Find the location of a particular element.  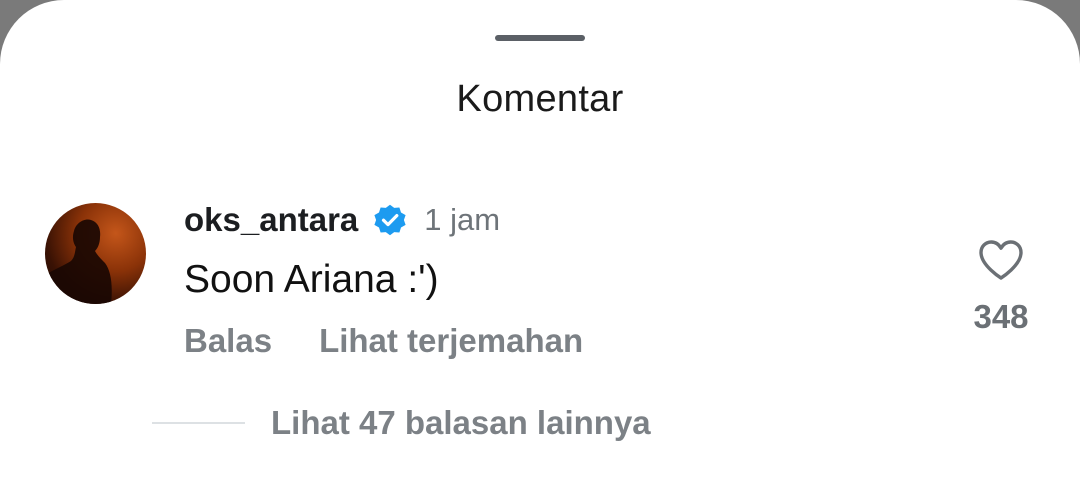

view-replies-button: Lihat 47 balasan lainnya is located at coordinates (401, 423).